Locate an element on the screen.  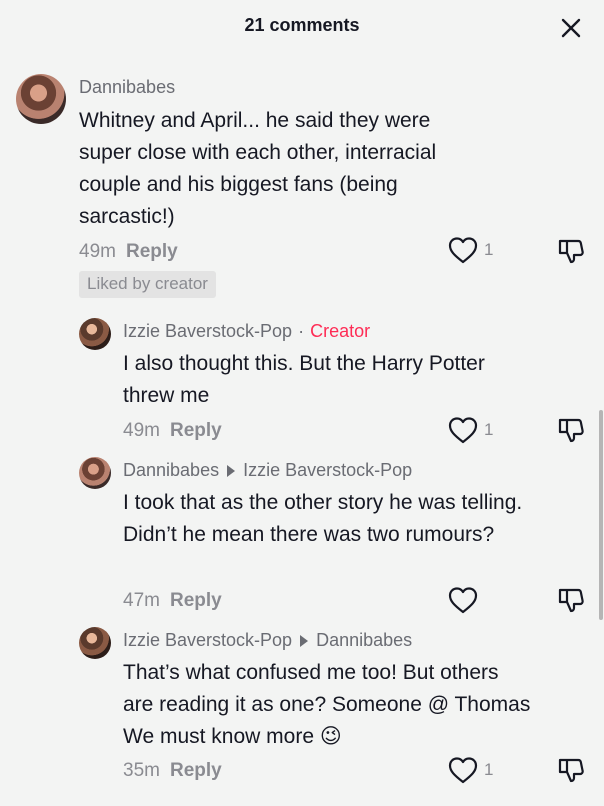
close-icon is located at coordinates (571, 28).